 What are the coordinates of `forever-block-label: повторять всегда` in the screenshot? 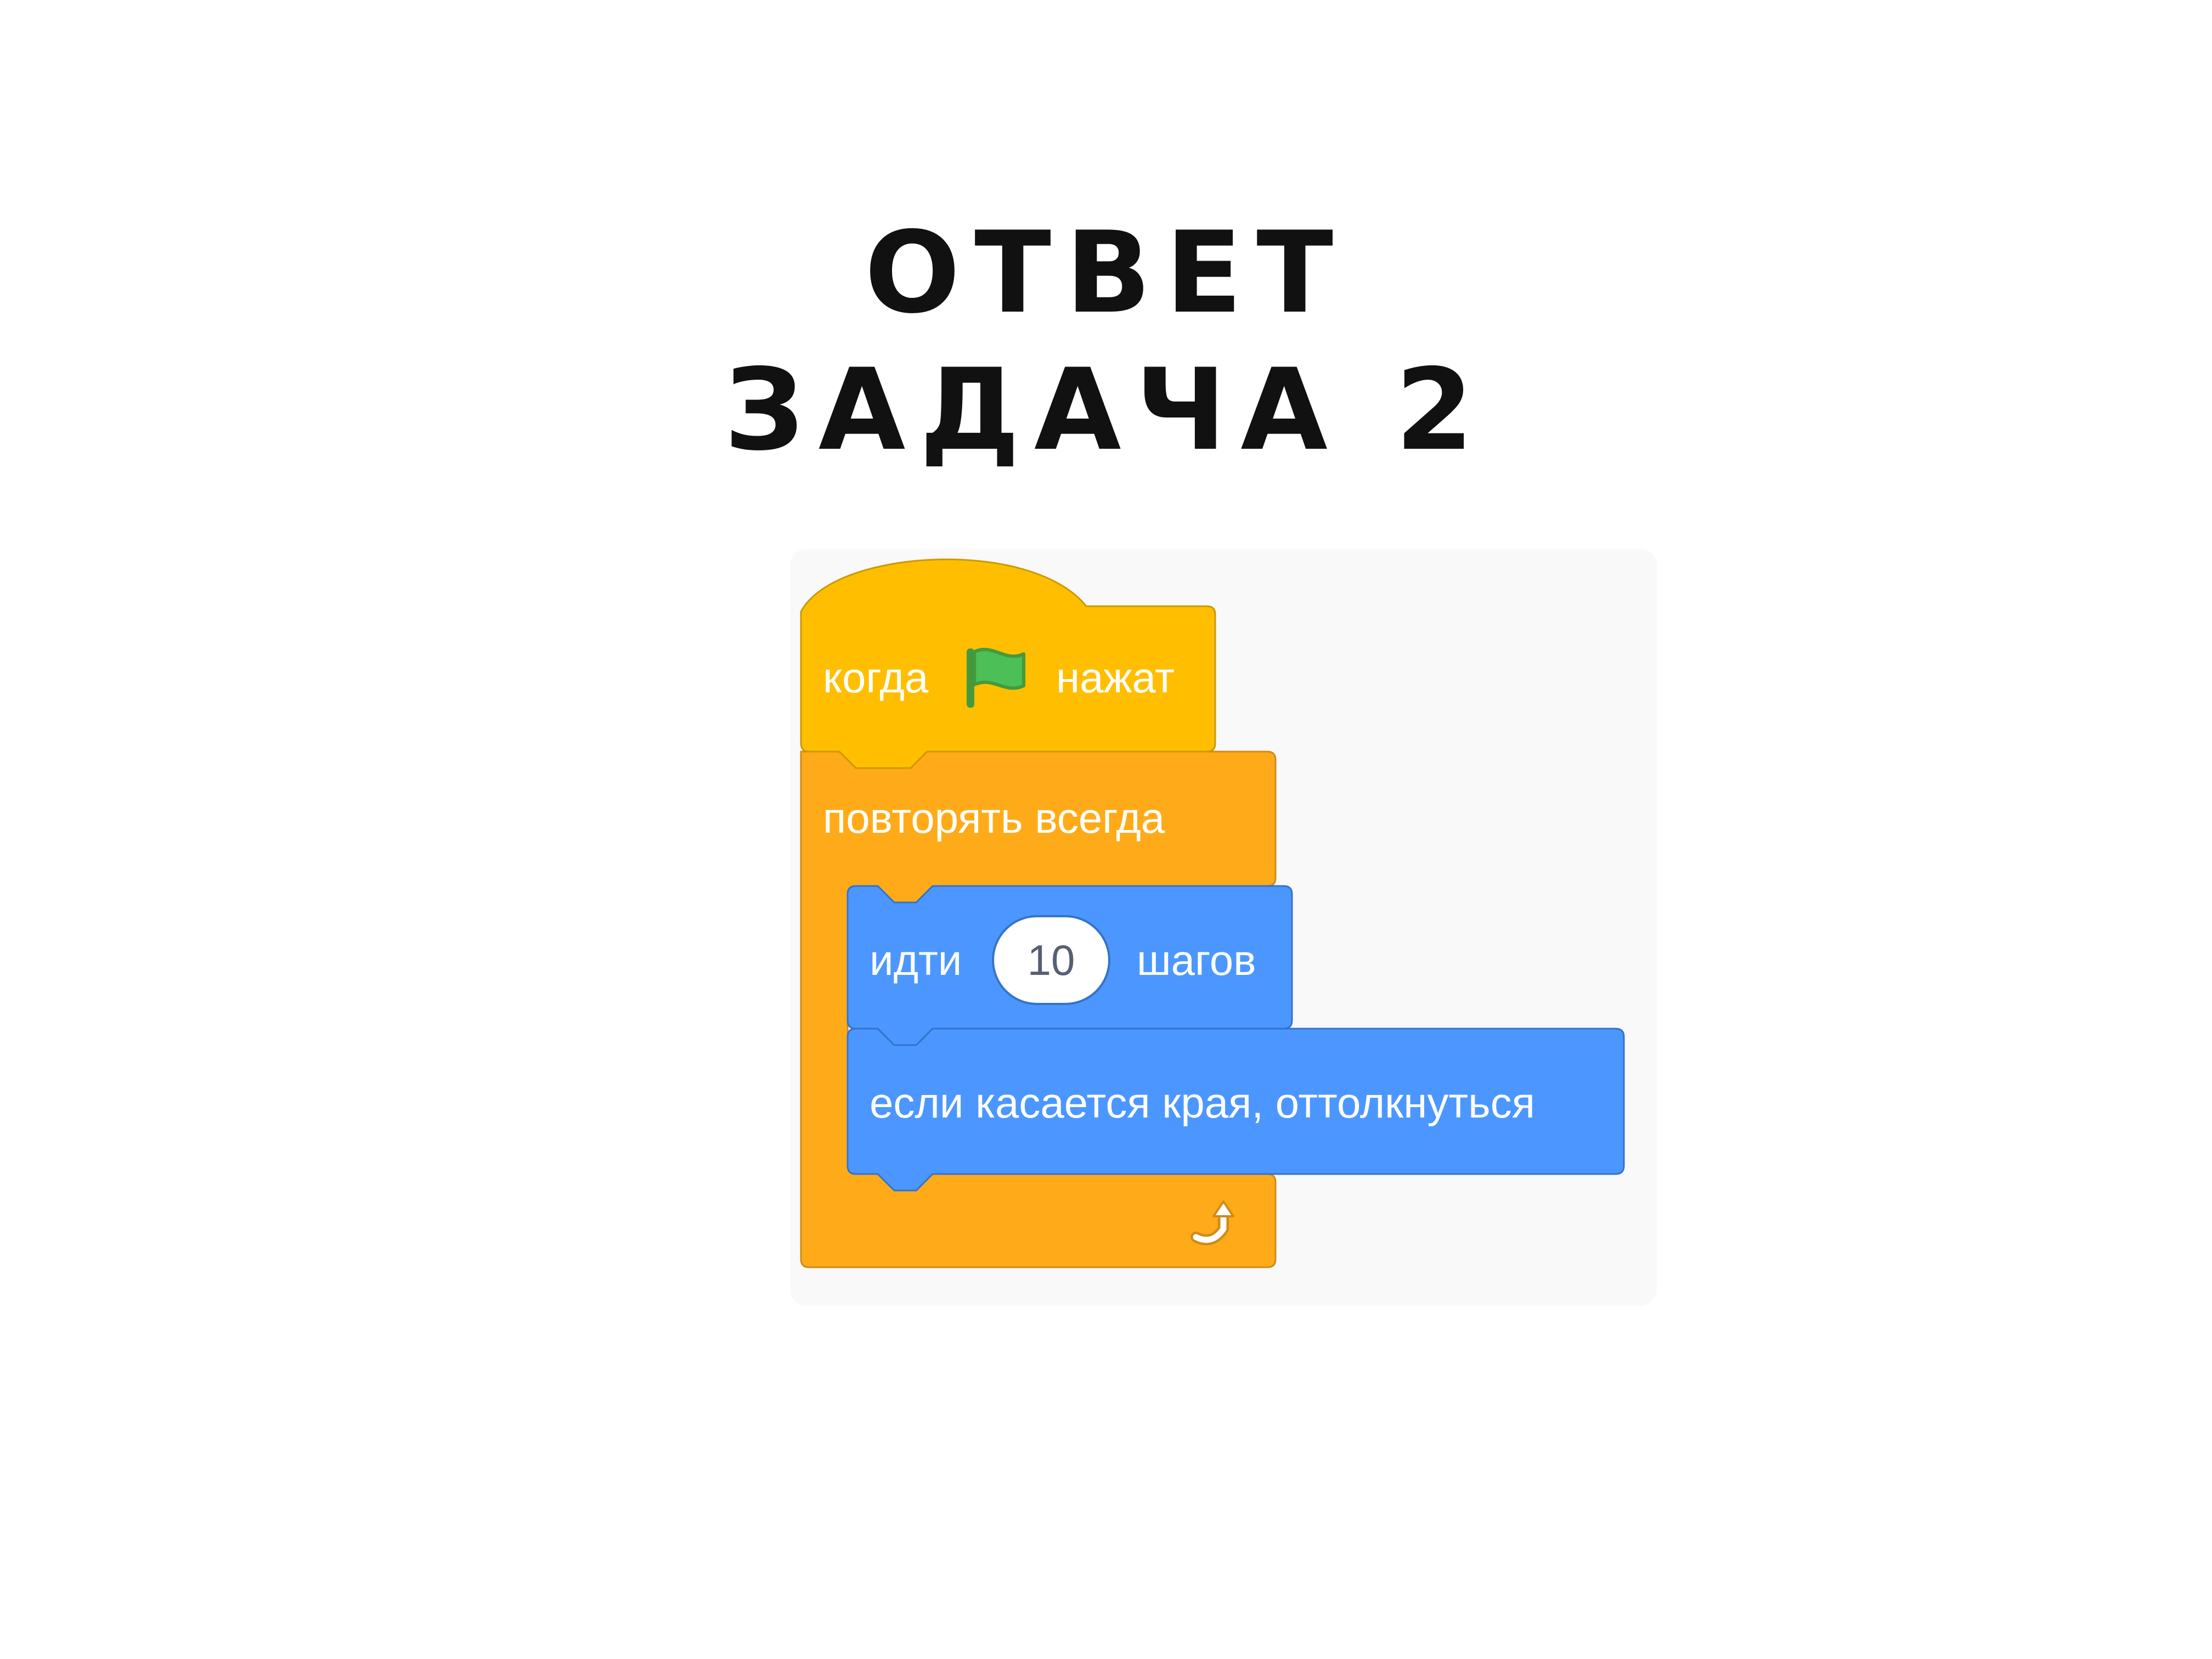 It's located at (994, 818).